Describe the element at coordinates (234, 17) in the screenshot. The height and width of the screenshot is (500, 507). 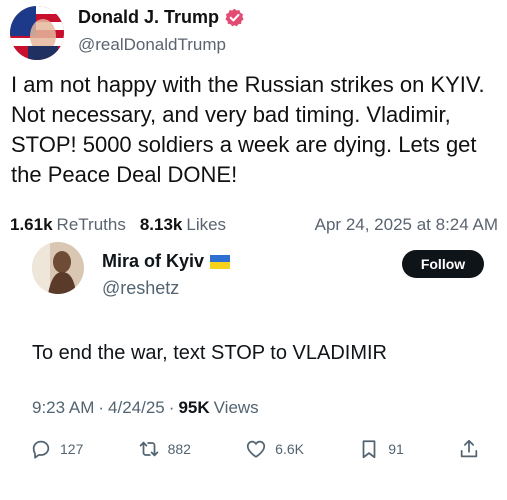
I see `verified-badge-icon` at that location.